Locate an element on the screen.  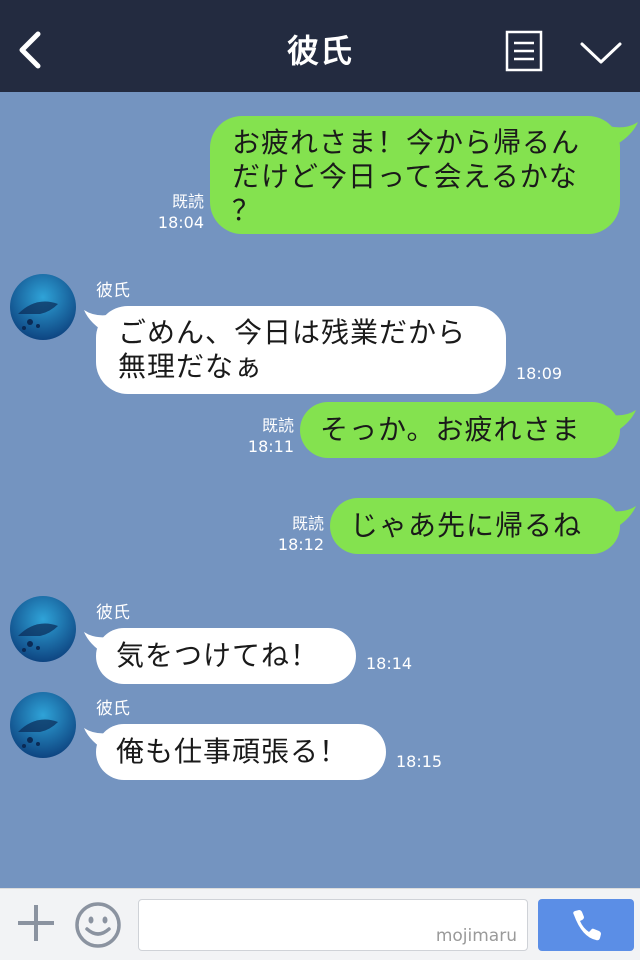
watermark-text: mojimaru is located at coordinates (476, 936).